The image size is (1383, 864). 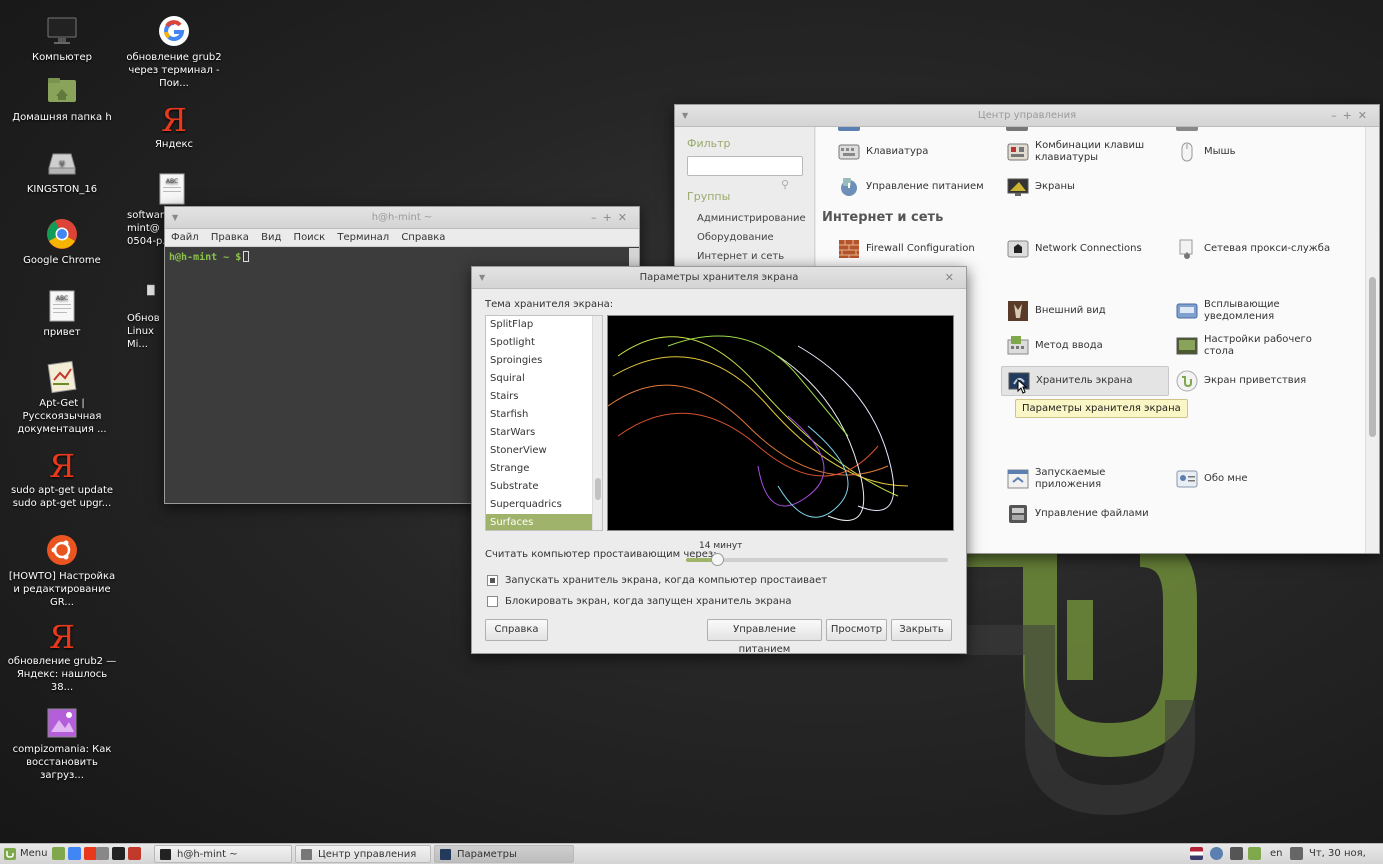 I want to click on files-launcher-icon, so click(x=102, y=853).